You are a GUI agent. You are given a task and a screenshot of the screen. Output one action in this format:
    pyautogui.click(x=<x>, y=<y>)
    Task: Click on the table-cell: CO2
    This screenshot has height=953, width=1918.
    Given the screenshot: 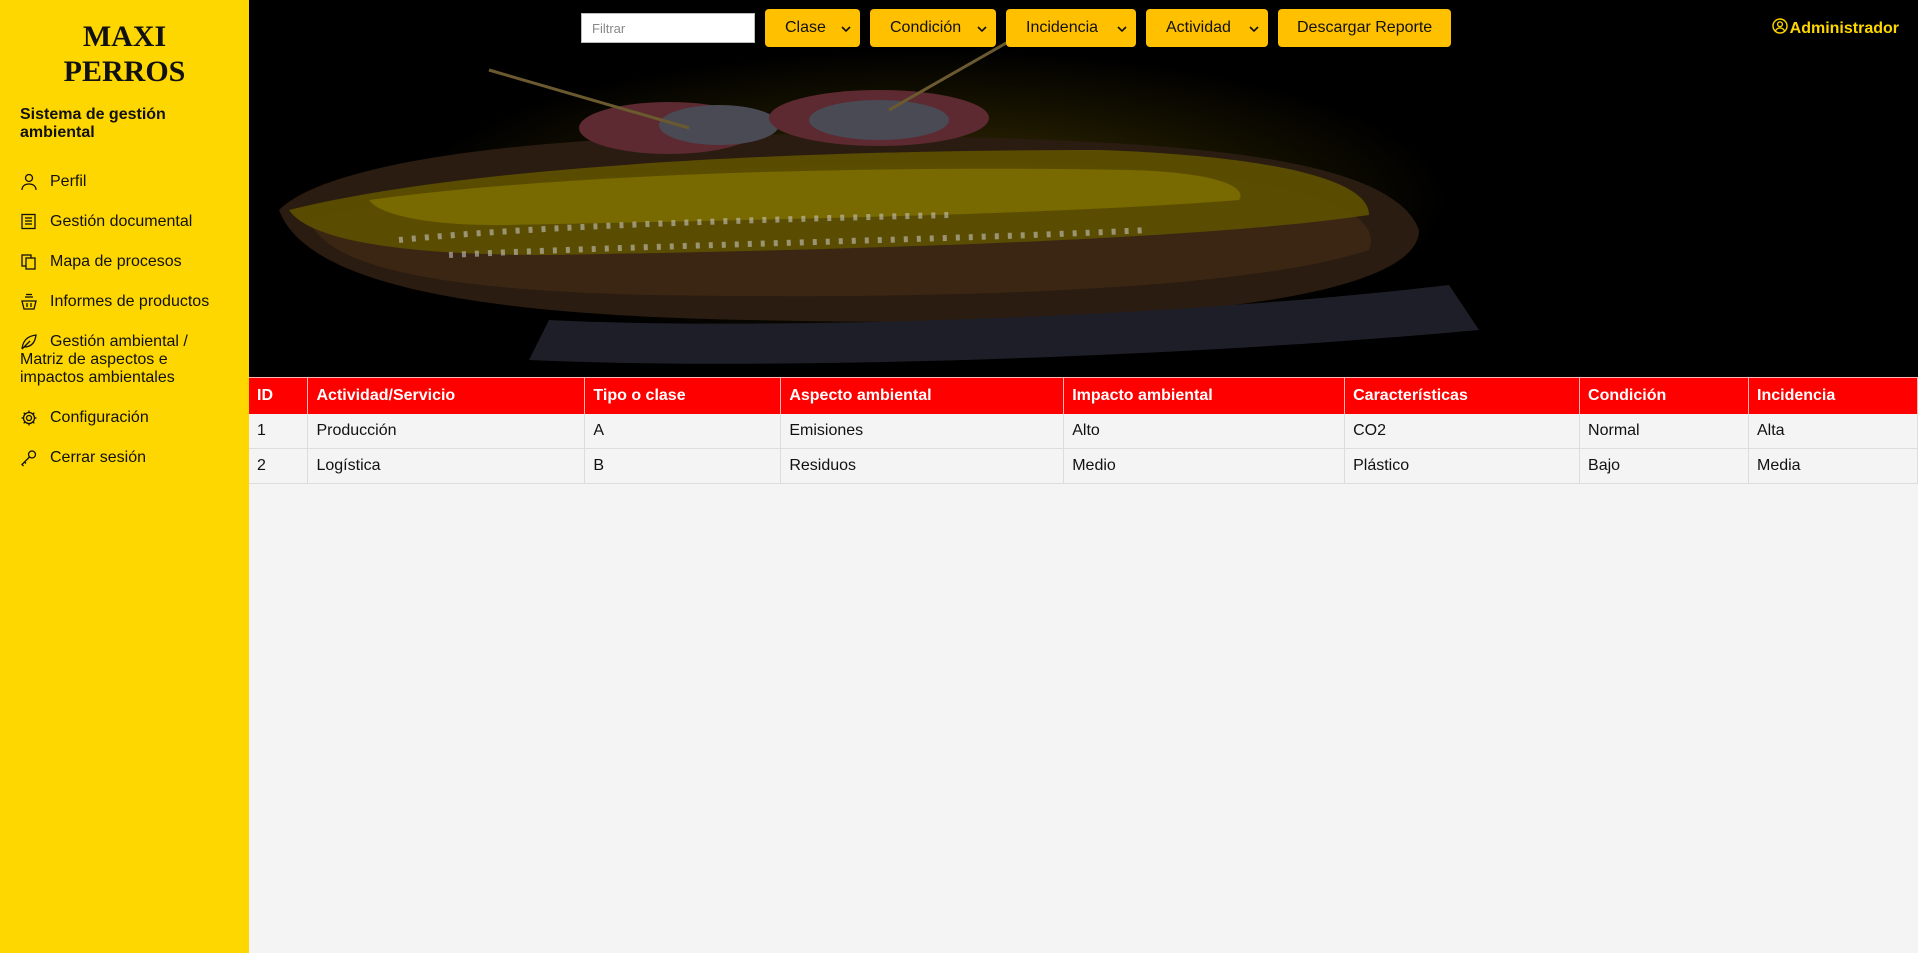 What is the action you would take?
    pyautogui.click(x=1462, y=431)
    